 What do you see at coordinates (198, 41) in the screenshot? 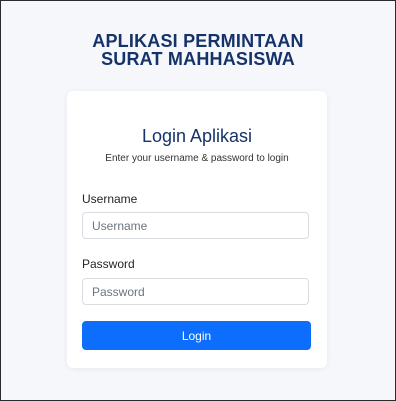
I see `app-title-line-1: APLIKASI PERMINTAAN` at bounding box center [198, 41].